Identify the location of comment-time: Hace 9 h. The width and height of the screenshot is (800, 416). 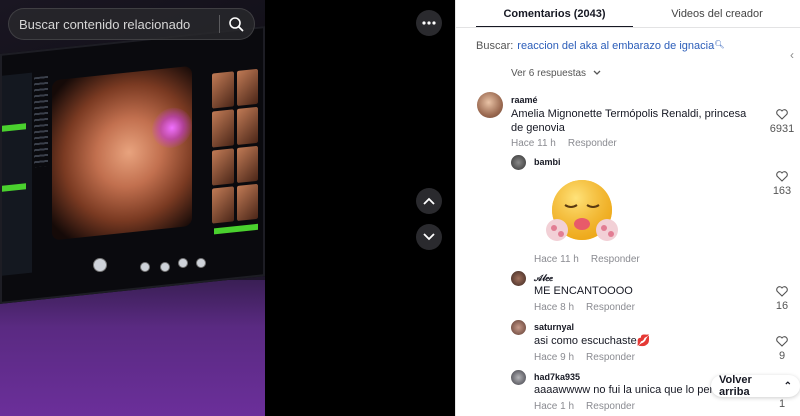
(554, 357).